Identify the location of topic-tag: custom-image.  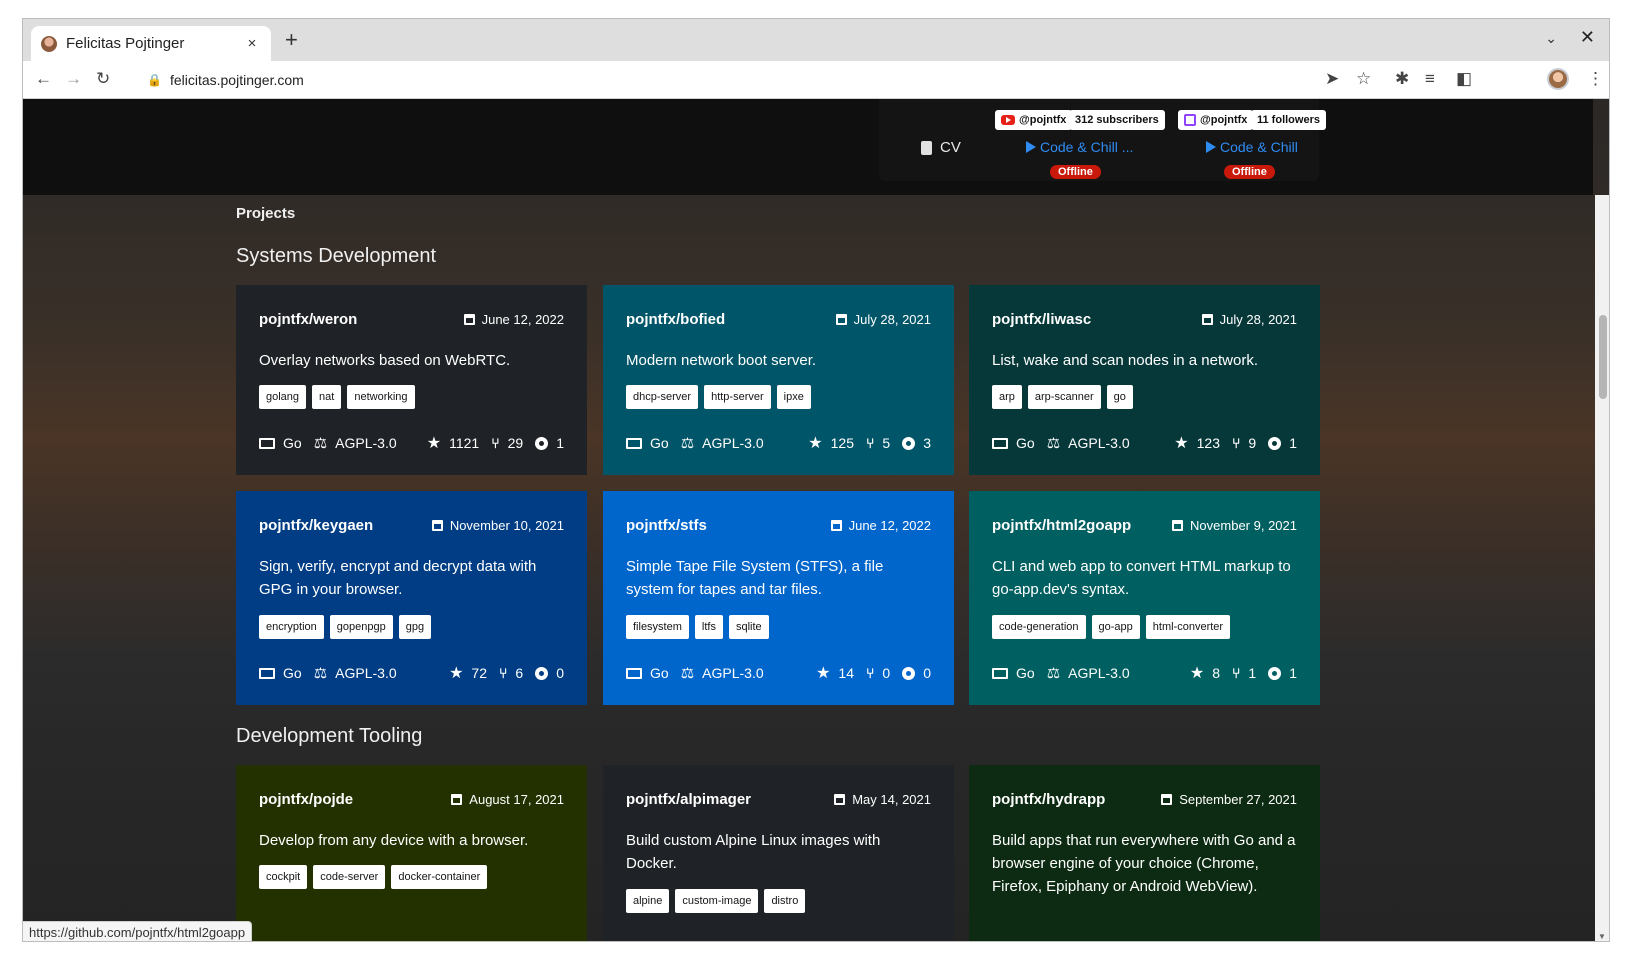
(717, 901).